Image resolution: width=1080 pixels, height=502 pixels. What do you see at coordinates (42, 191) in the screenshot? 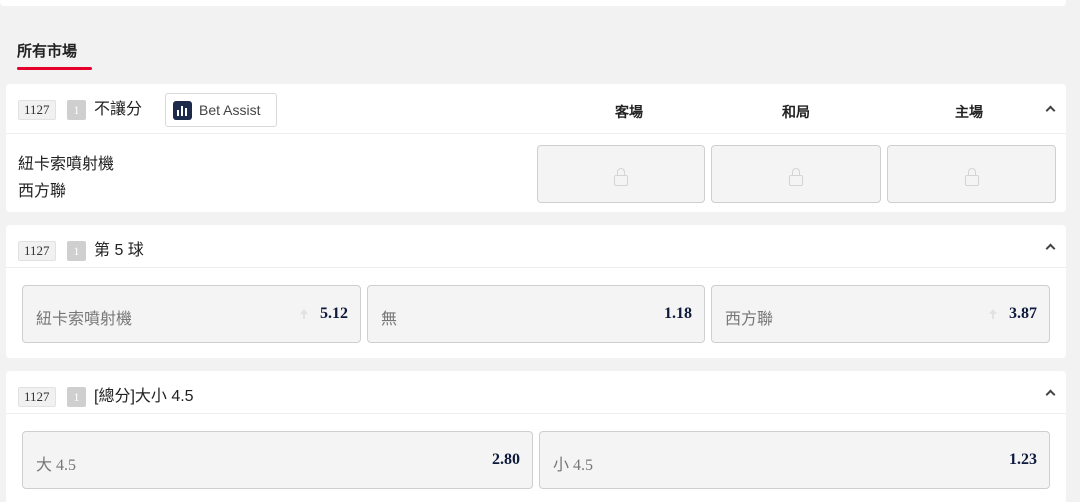
I see `team-name-home: 西方聯` at bounding box center [42, 191].